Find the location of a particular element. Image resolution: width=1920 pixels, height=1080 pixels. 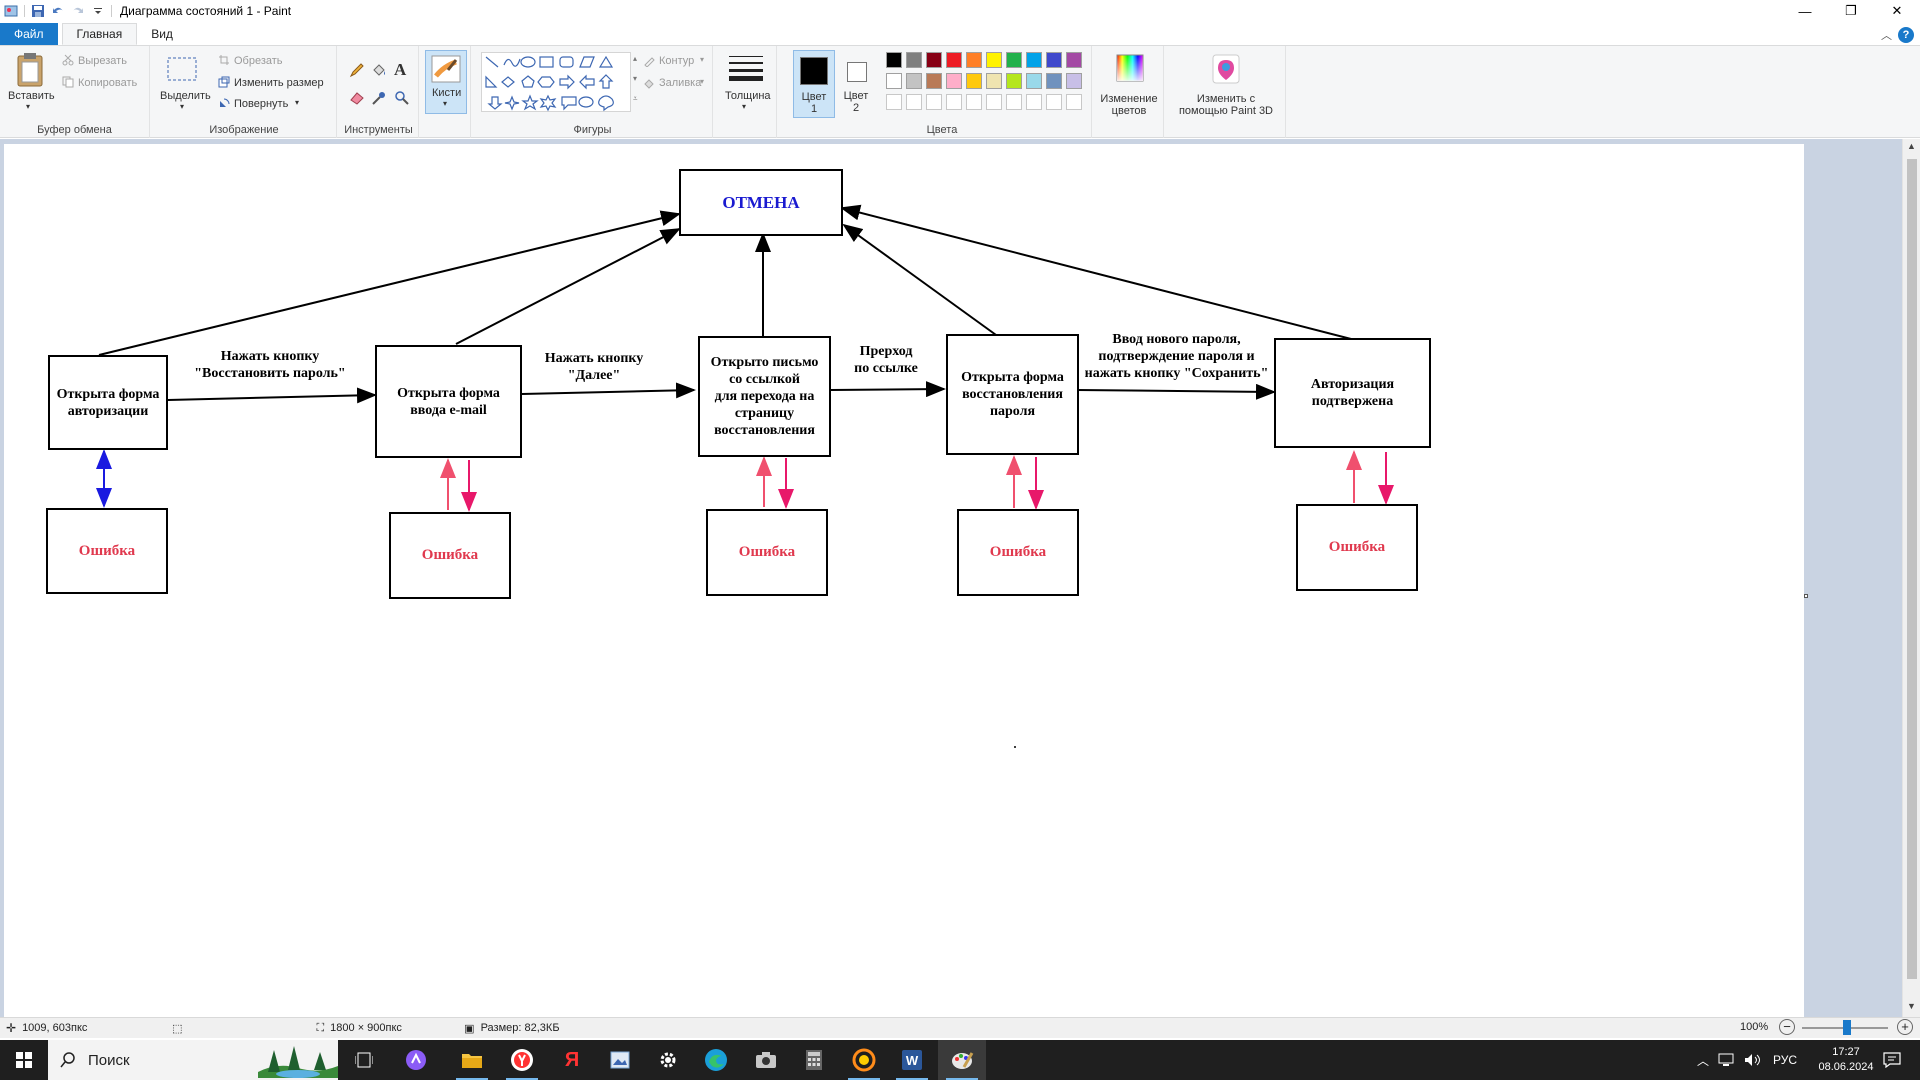

select-icon is located at coordinates (182, 71).